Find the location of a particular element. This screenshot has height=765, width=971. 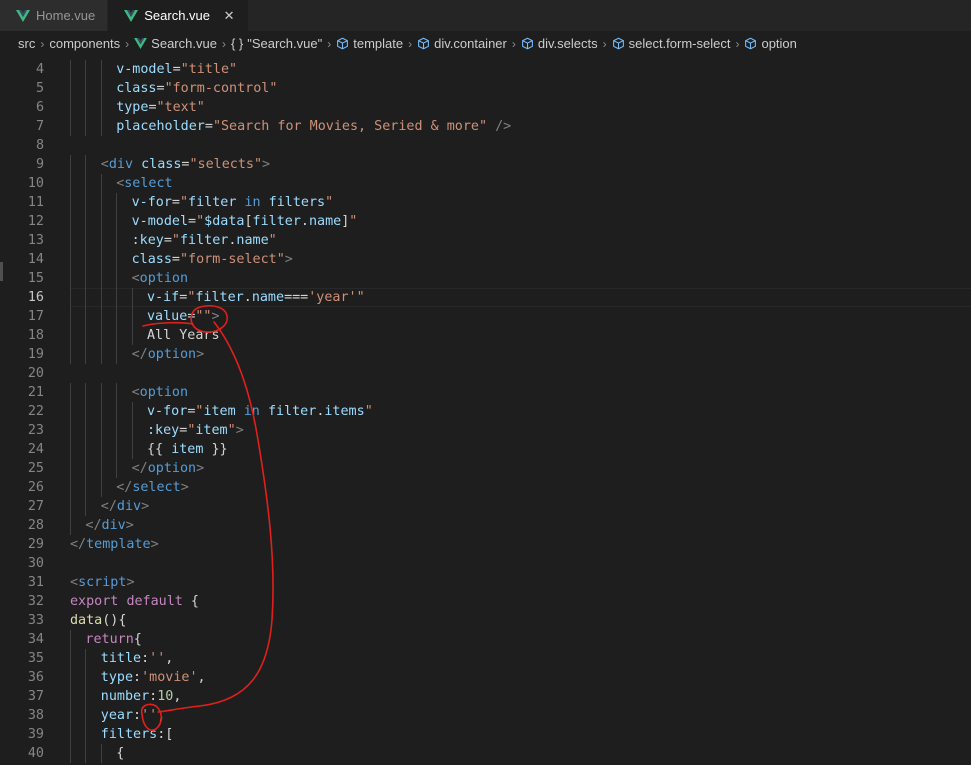

close-icon: ✕ is located at coordinates (229, 16).